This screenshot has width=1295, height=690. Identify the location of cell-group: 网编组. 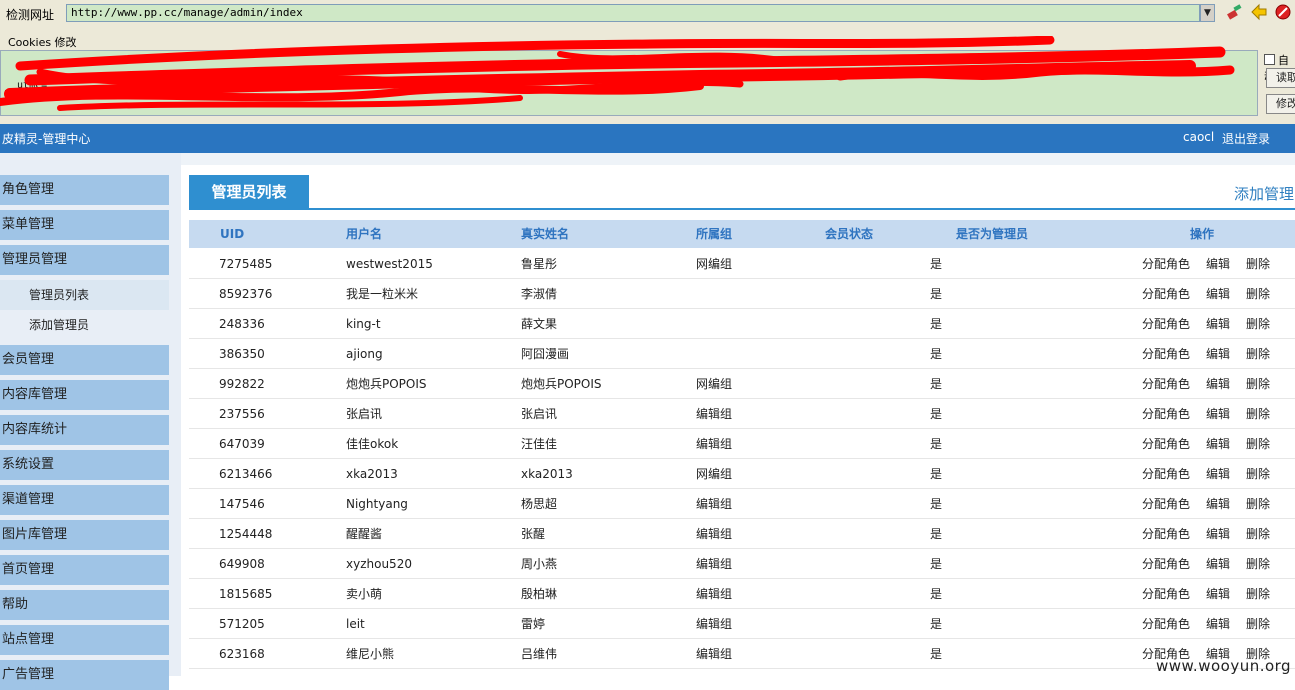
(714, 384).